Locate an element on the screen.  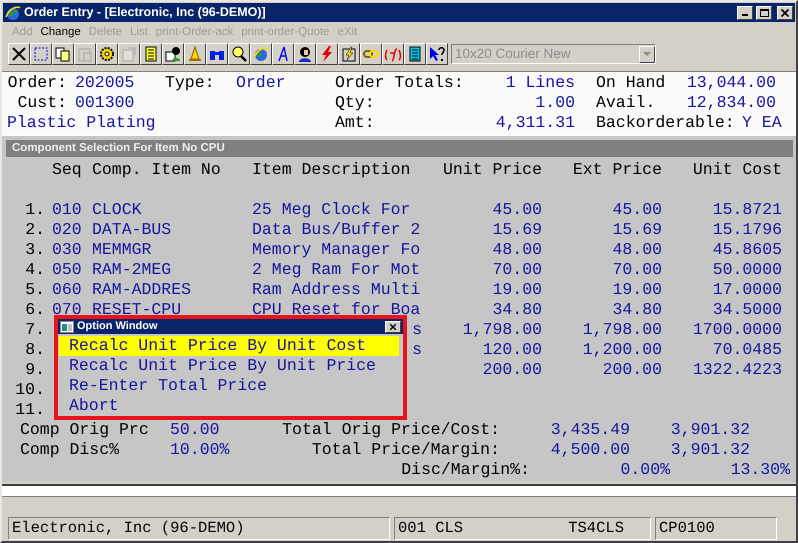
seq-number: 010 is located at coordinates (67, 210).